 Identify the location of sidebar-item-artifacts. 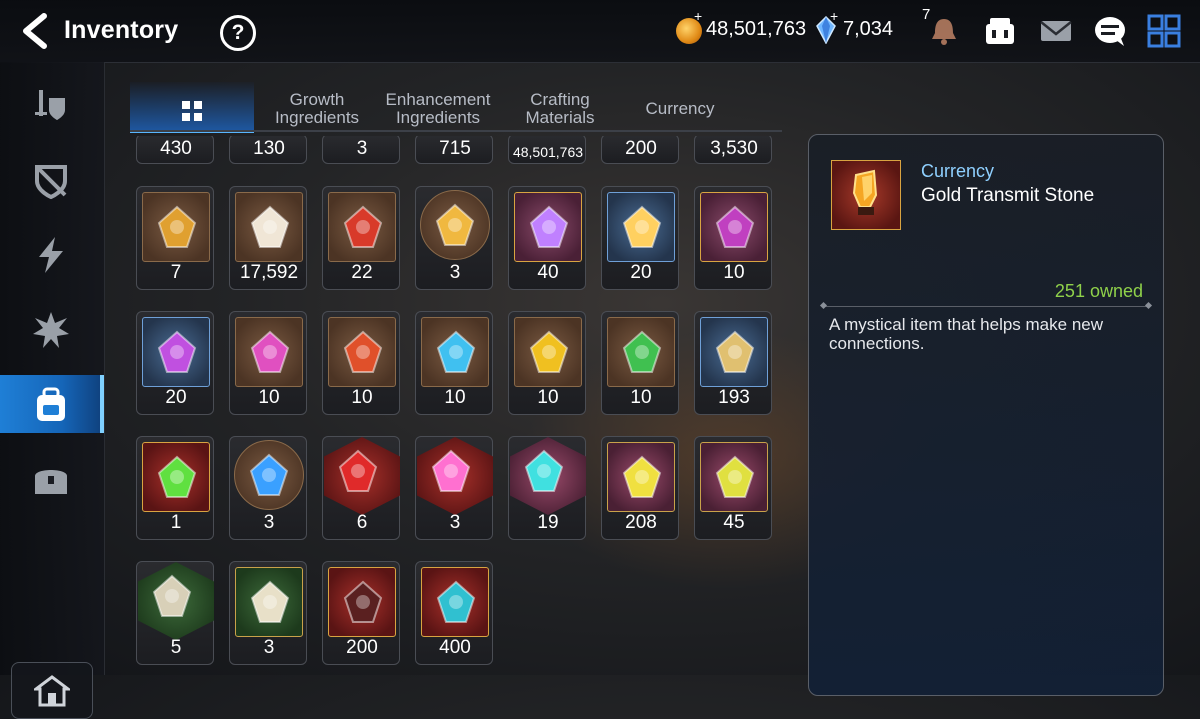
(52, 254).